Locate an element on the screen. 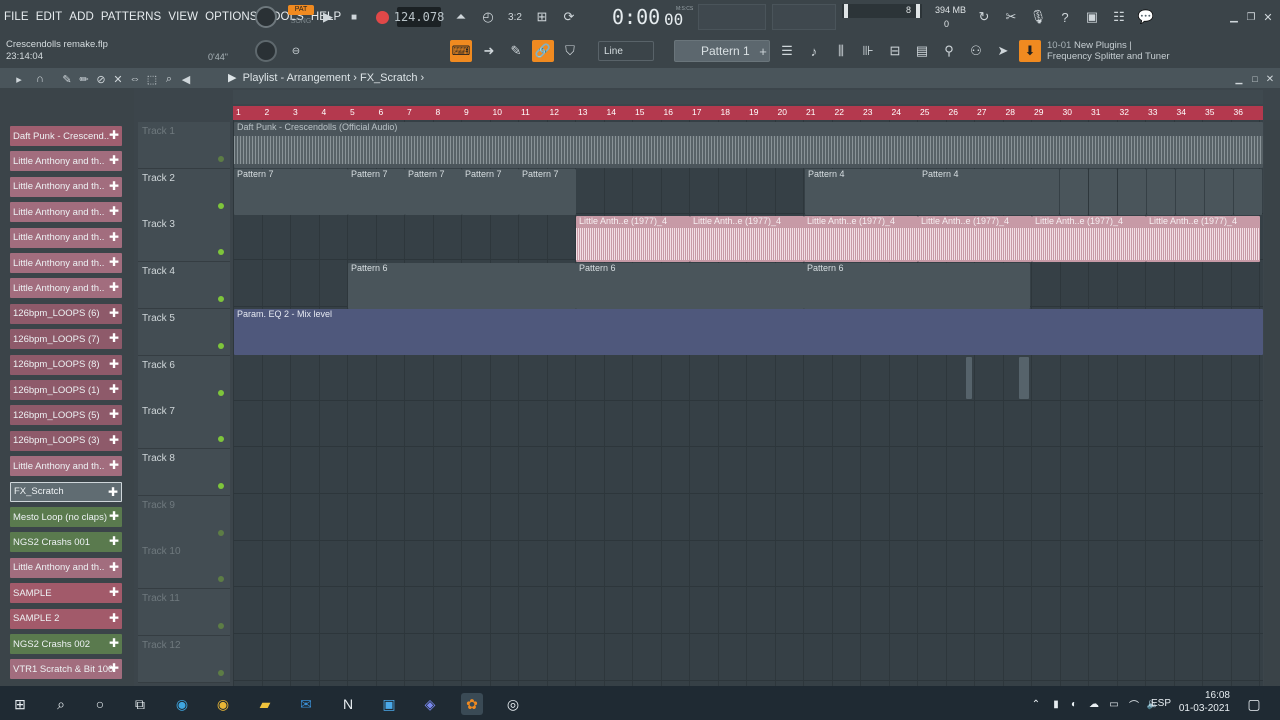  countdown-icon: 3:2 is located at coordinates (515, 17).